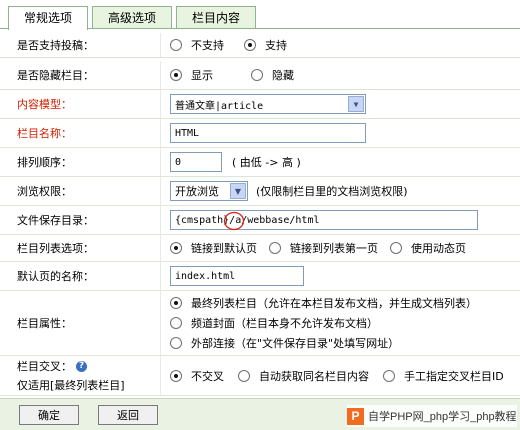  I want to click on browse-permission-select: 开放浏览 ▼, so click(209, 191).